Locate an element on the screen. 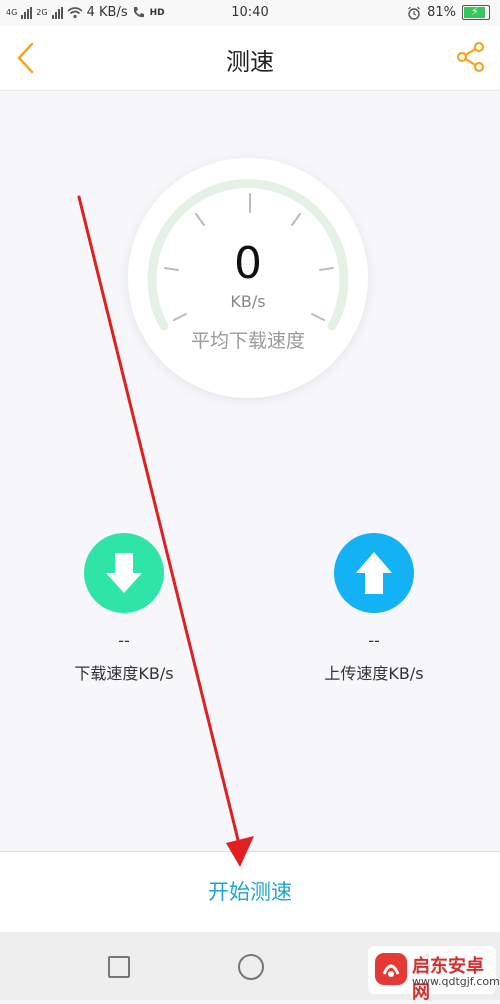 The height and width of the screenshot is (1004, 500). status-right: 81% ⚡ is located at coordinates (448, 12).